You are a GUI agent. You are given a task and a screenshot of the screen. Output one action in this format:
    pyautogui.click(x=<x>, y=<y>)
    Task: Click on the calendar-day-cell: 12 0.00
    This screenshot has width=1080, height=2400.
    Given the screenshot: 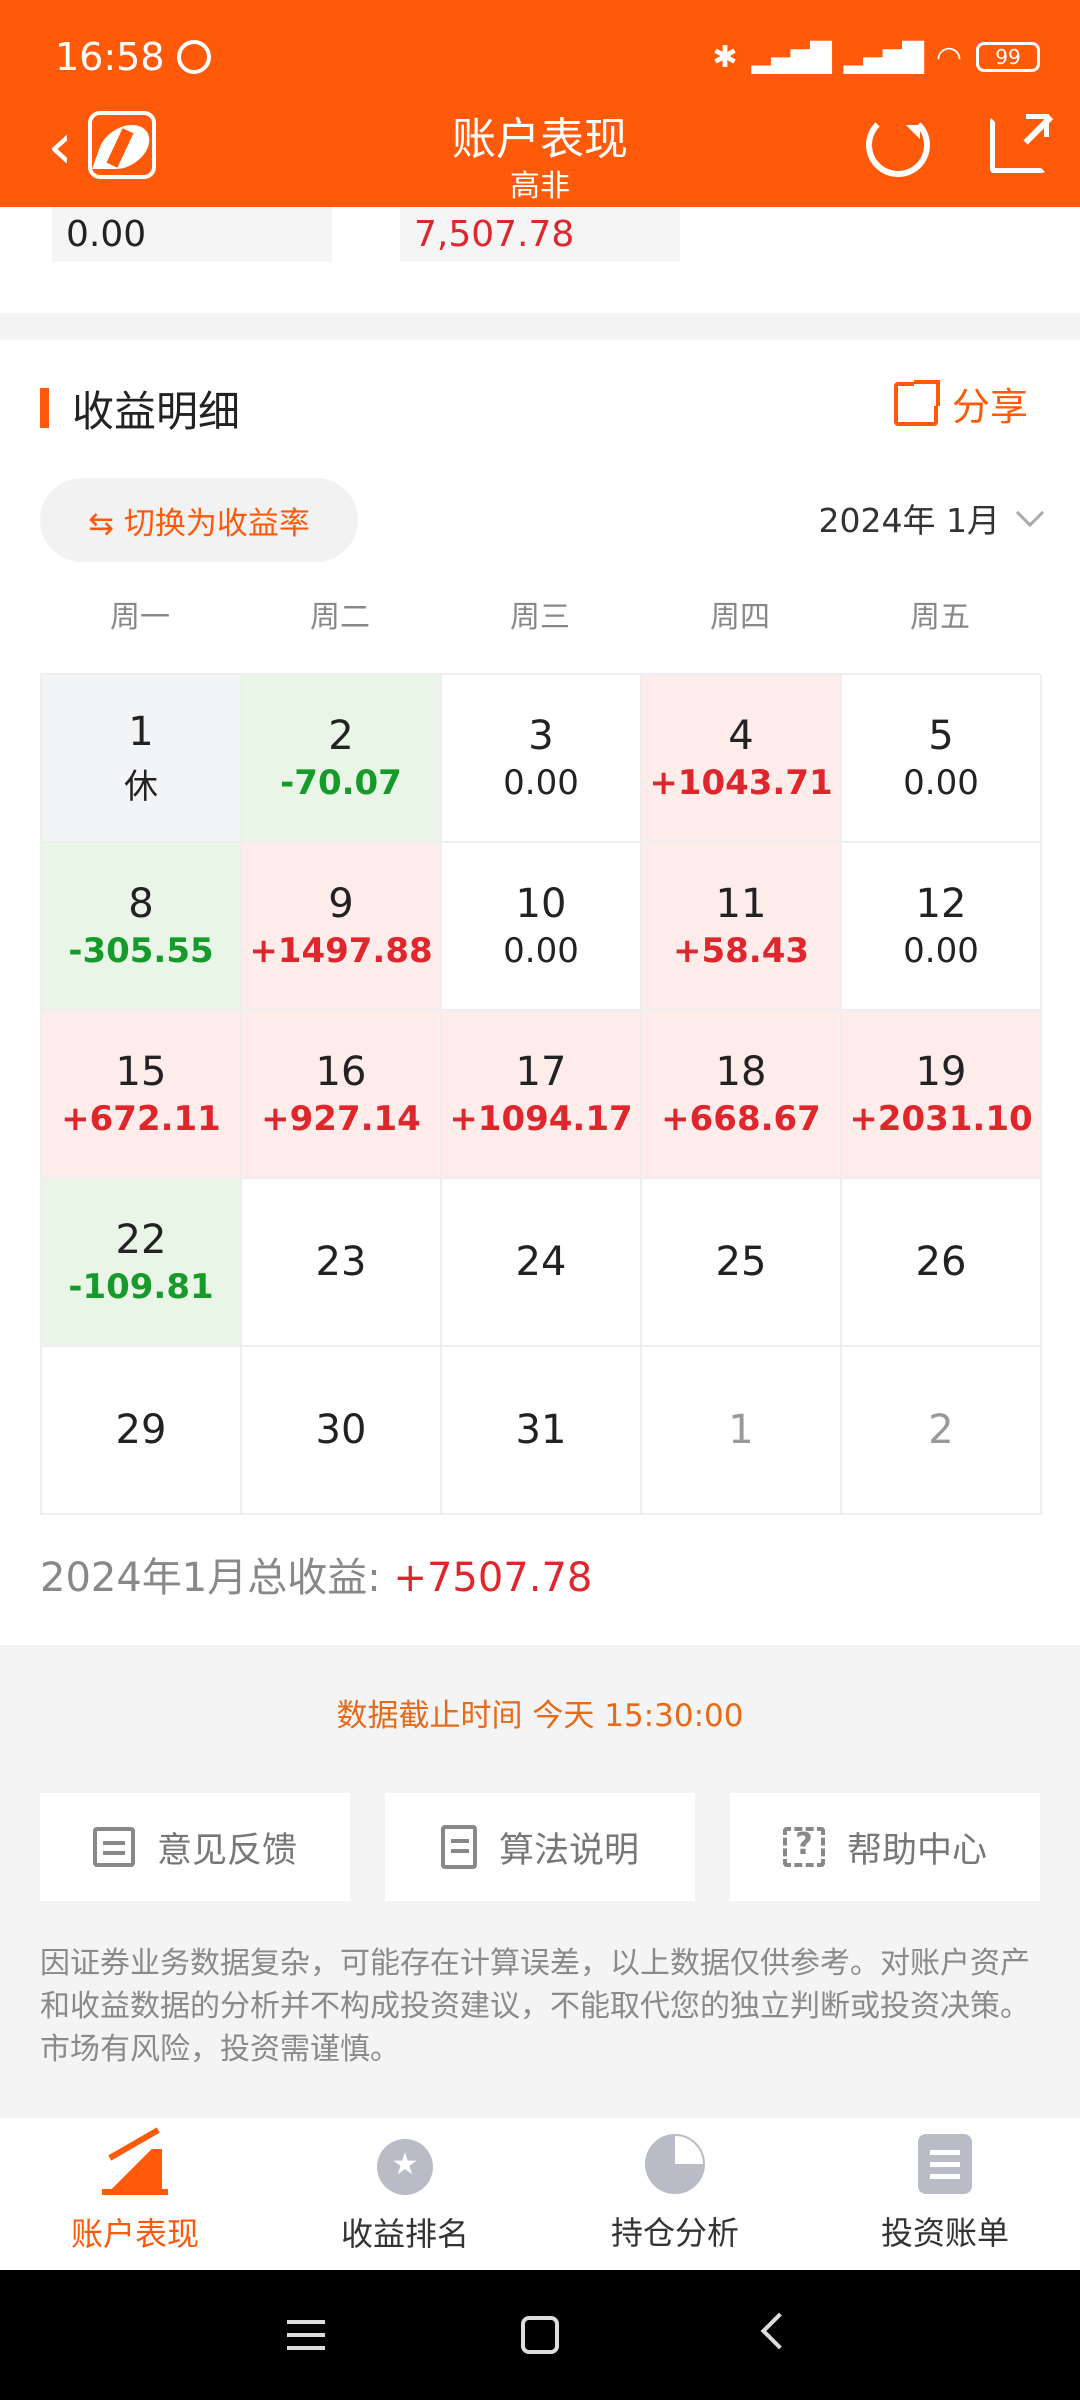 What is the action you would take?
    pyautogui.click(x=942, y=927)
    